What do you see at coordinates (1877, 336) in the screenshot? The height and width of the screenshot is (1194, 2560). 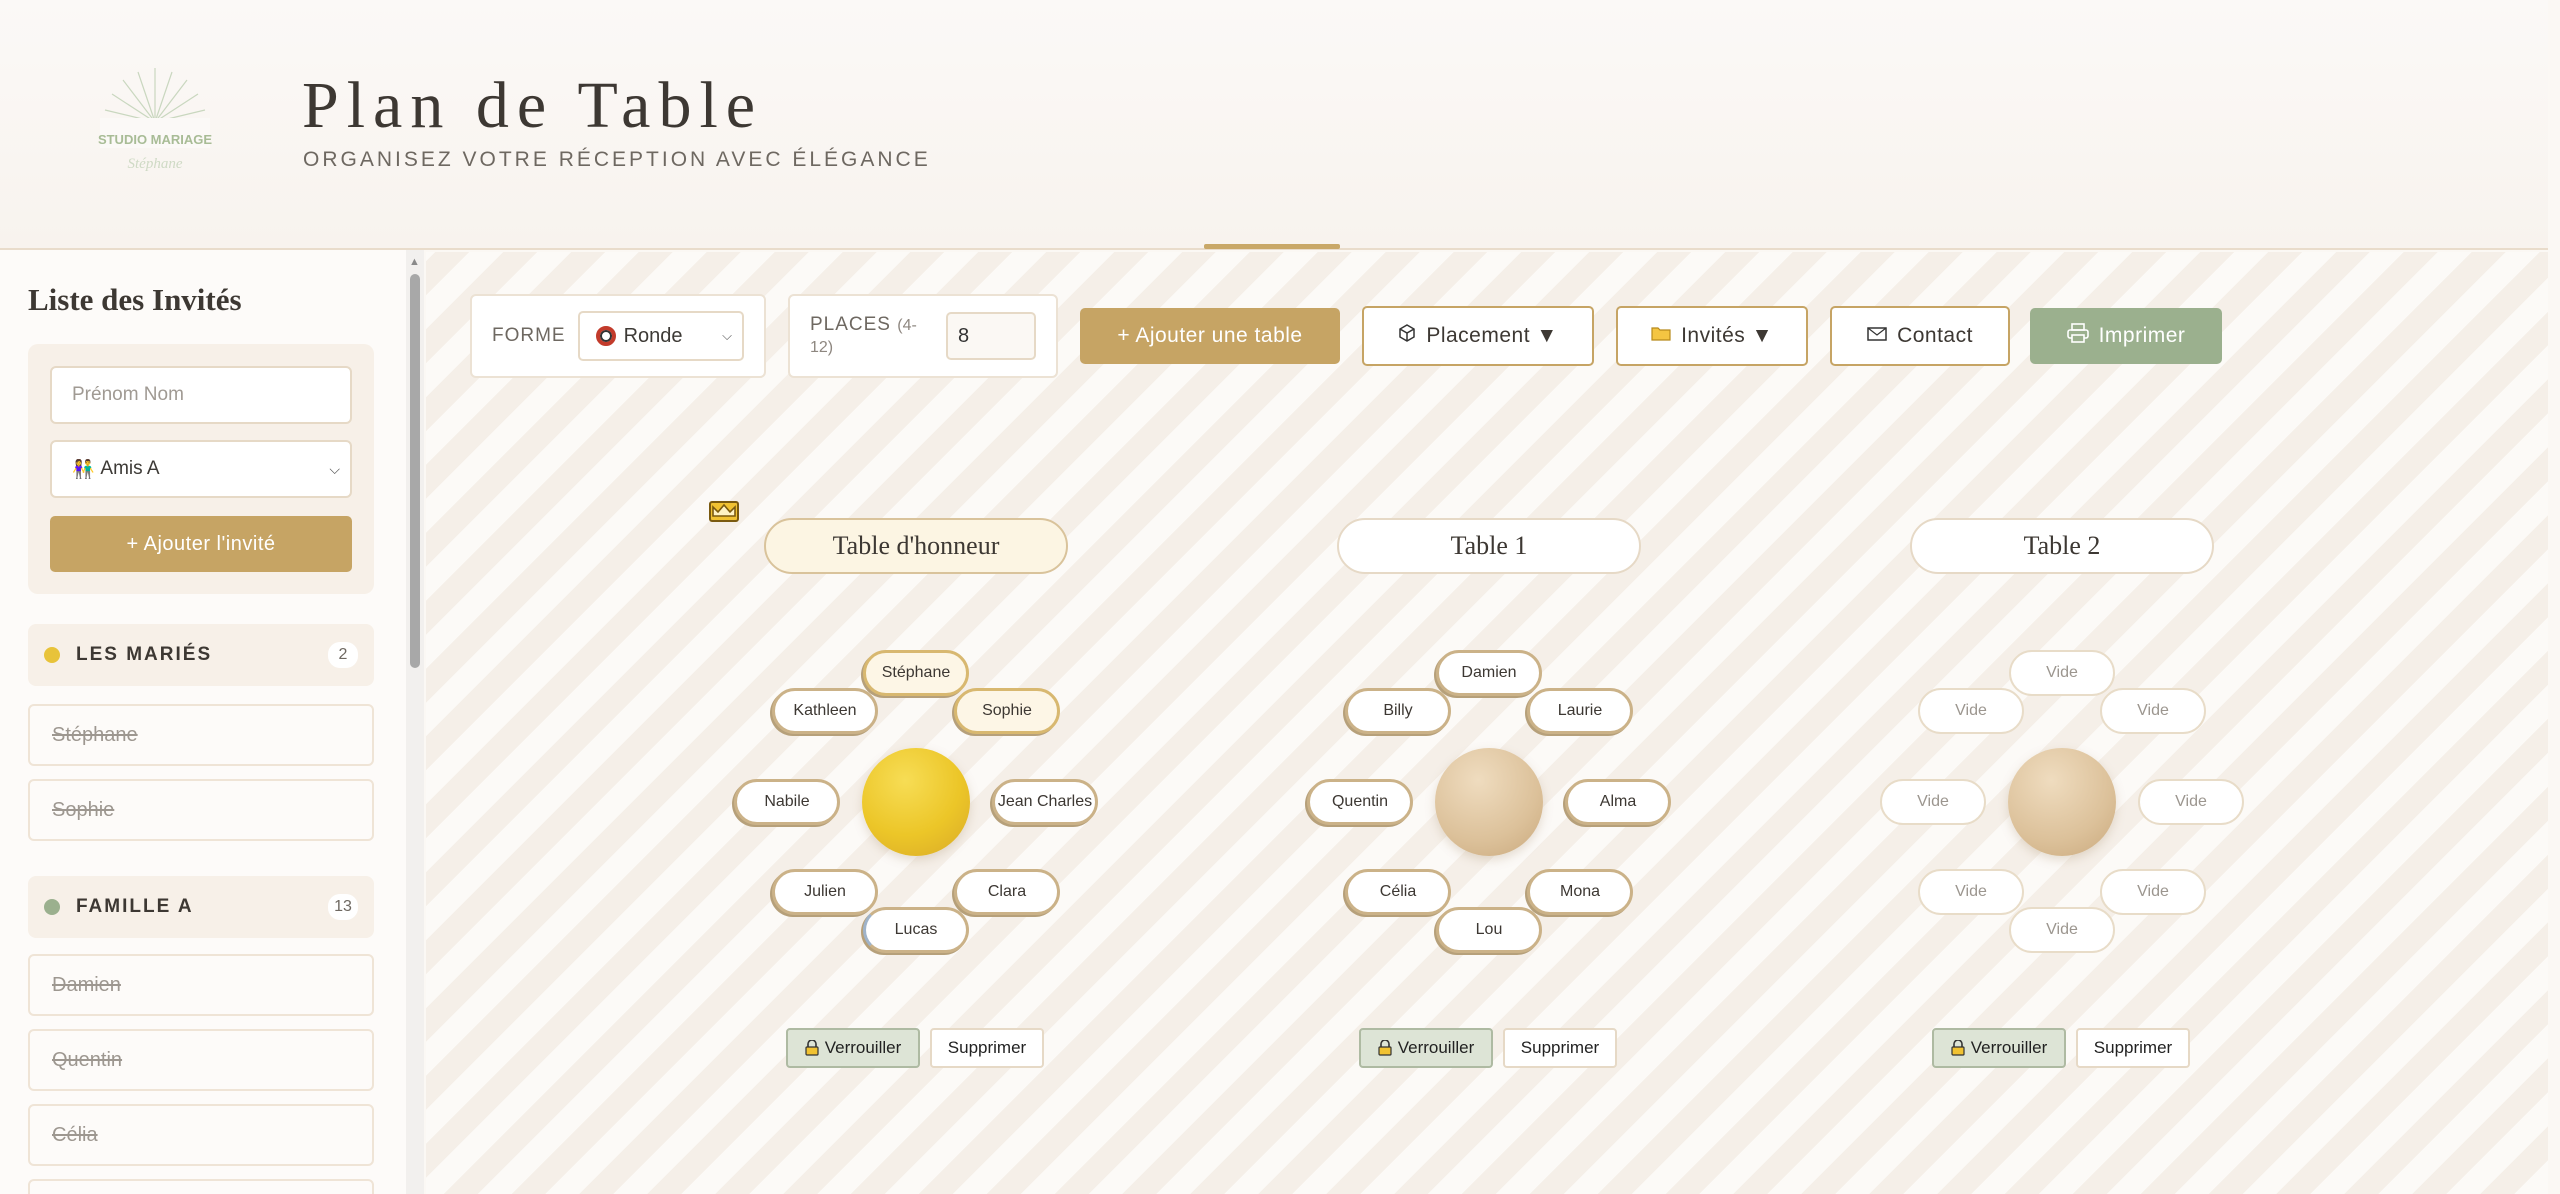 I see `envelope-icon` at bounding box center [1877, 336].